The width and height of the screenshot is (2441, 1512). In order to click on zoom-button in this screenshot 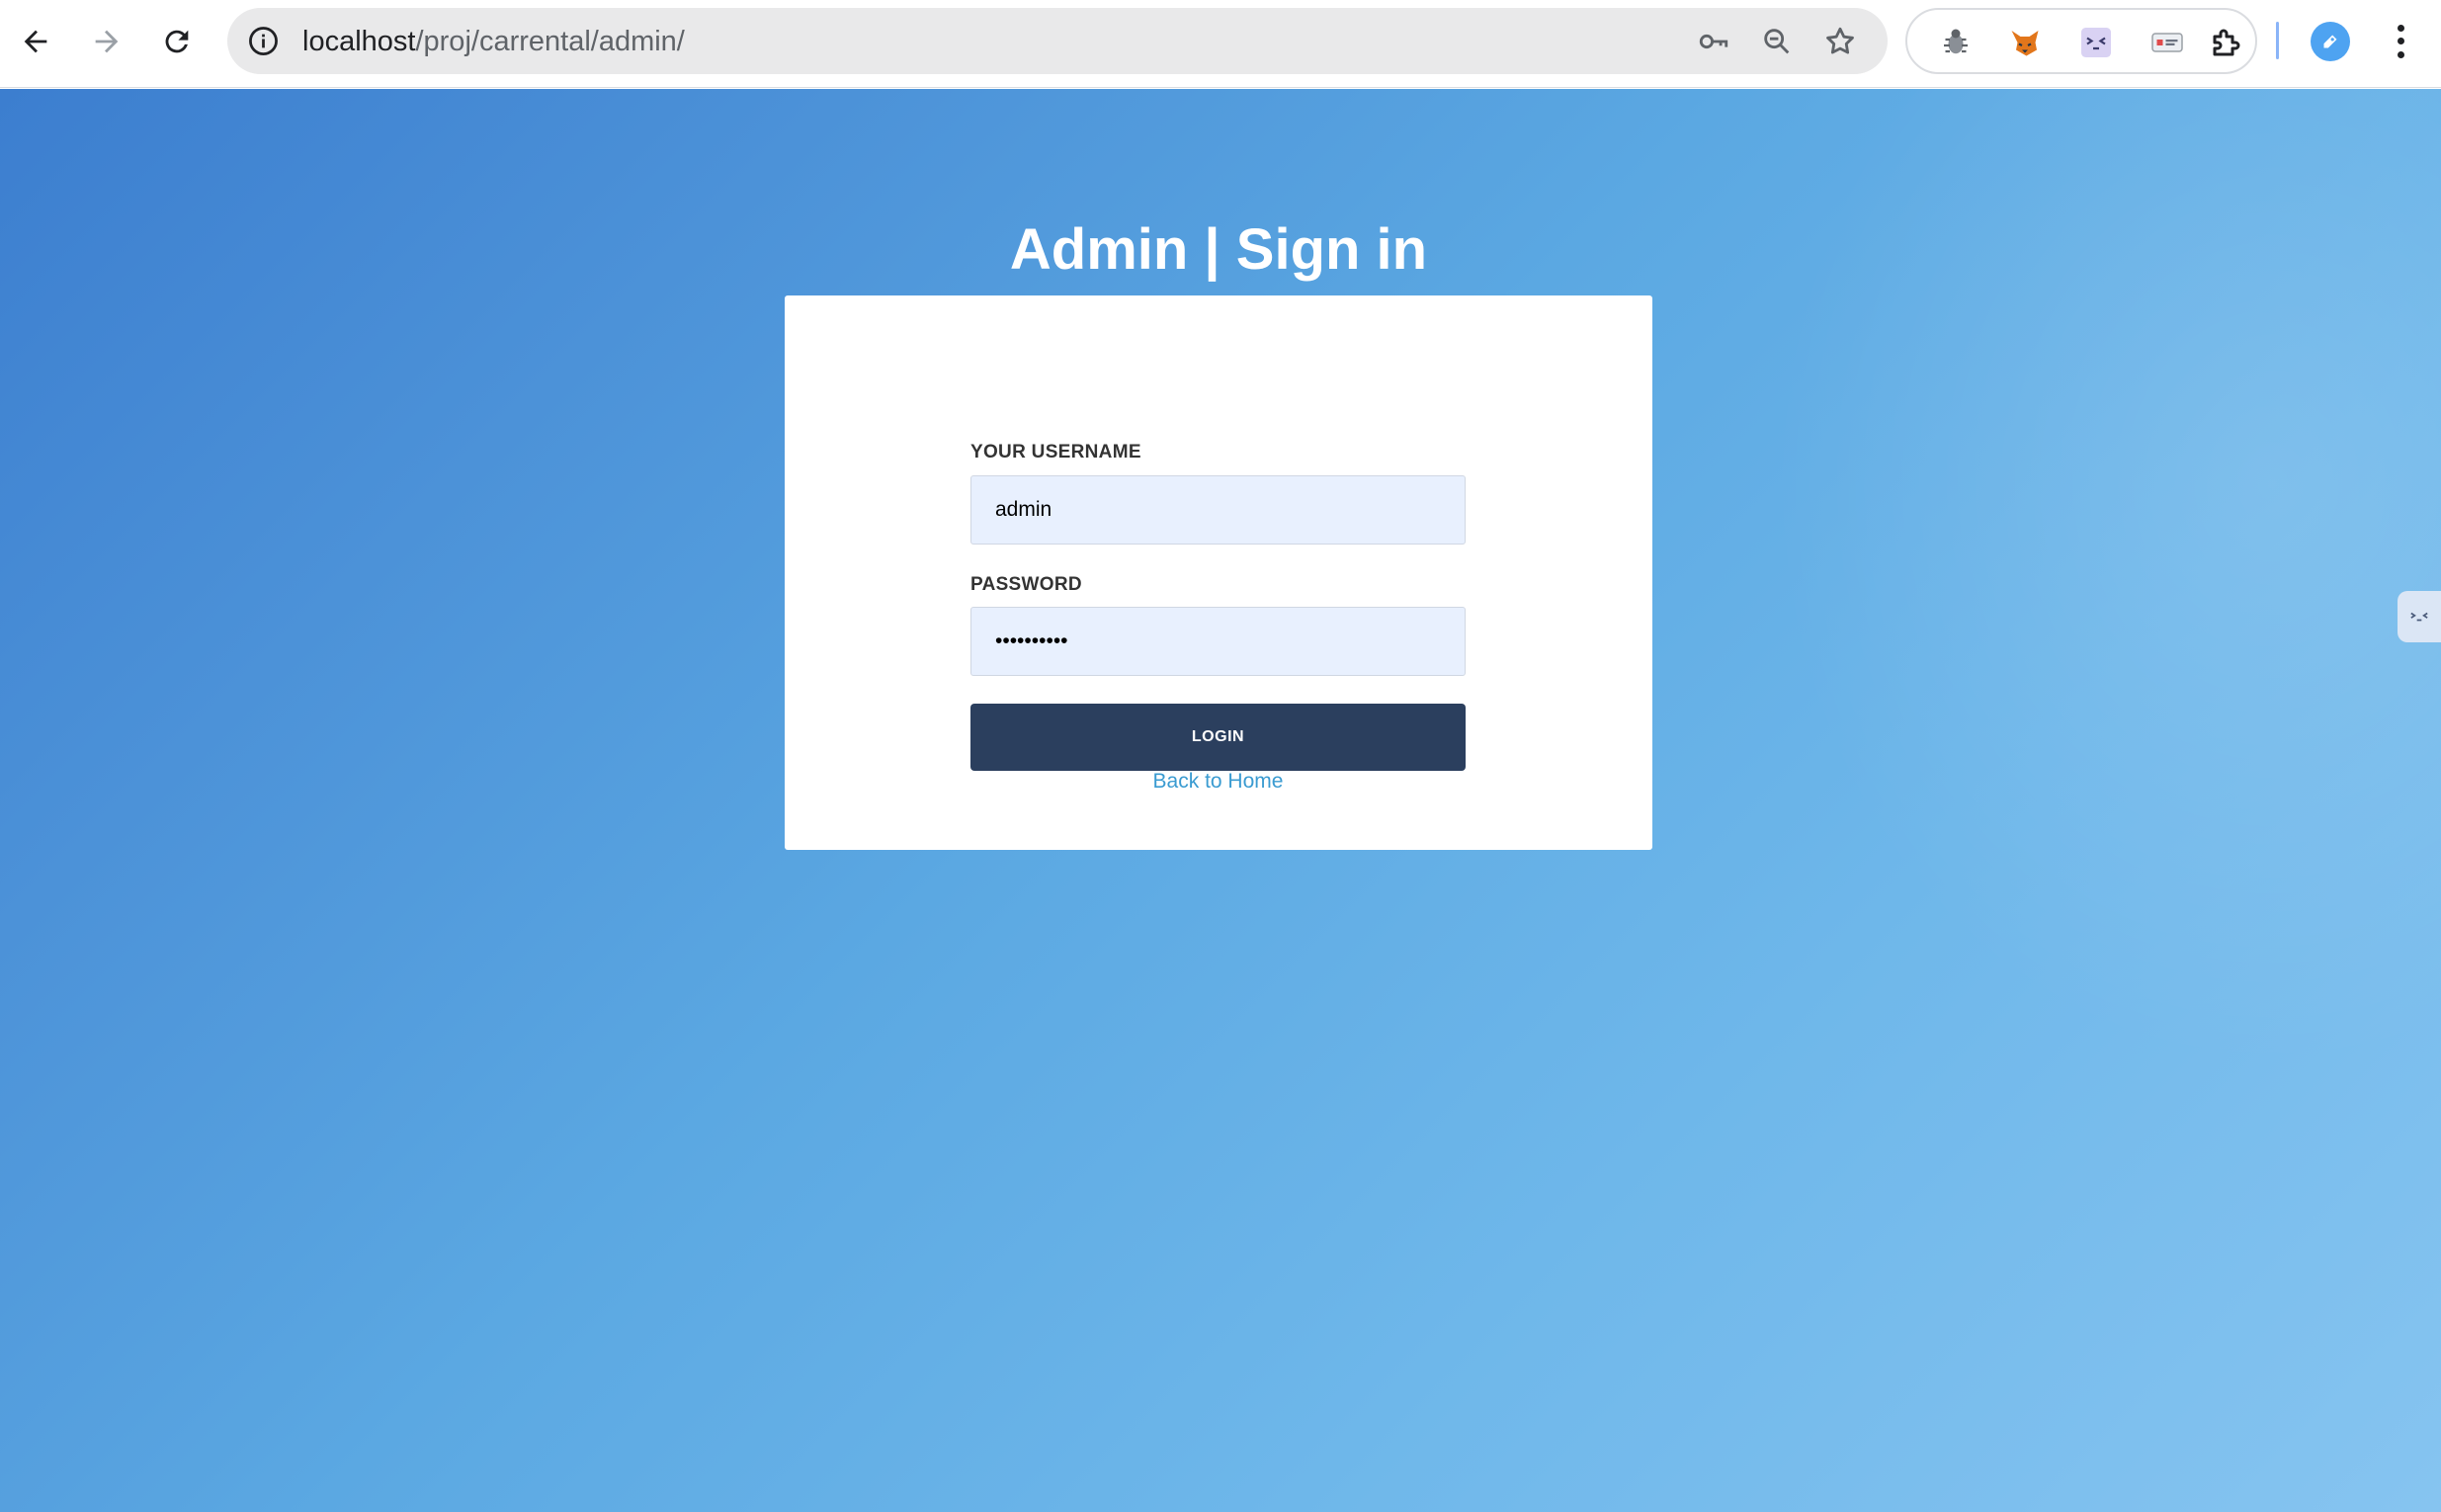, I will do `click(1777, 41)`.